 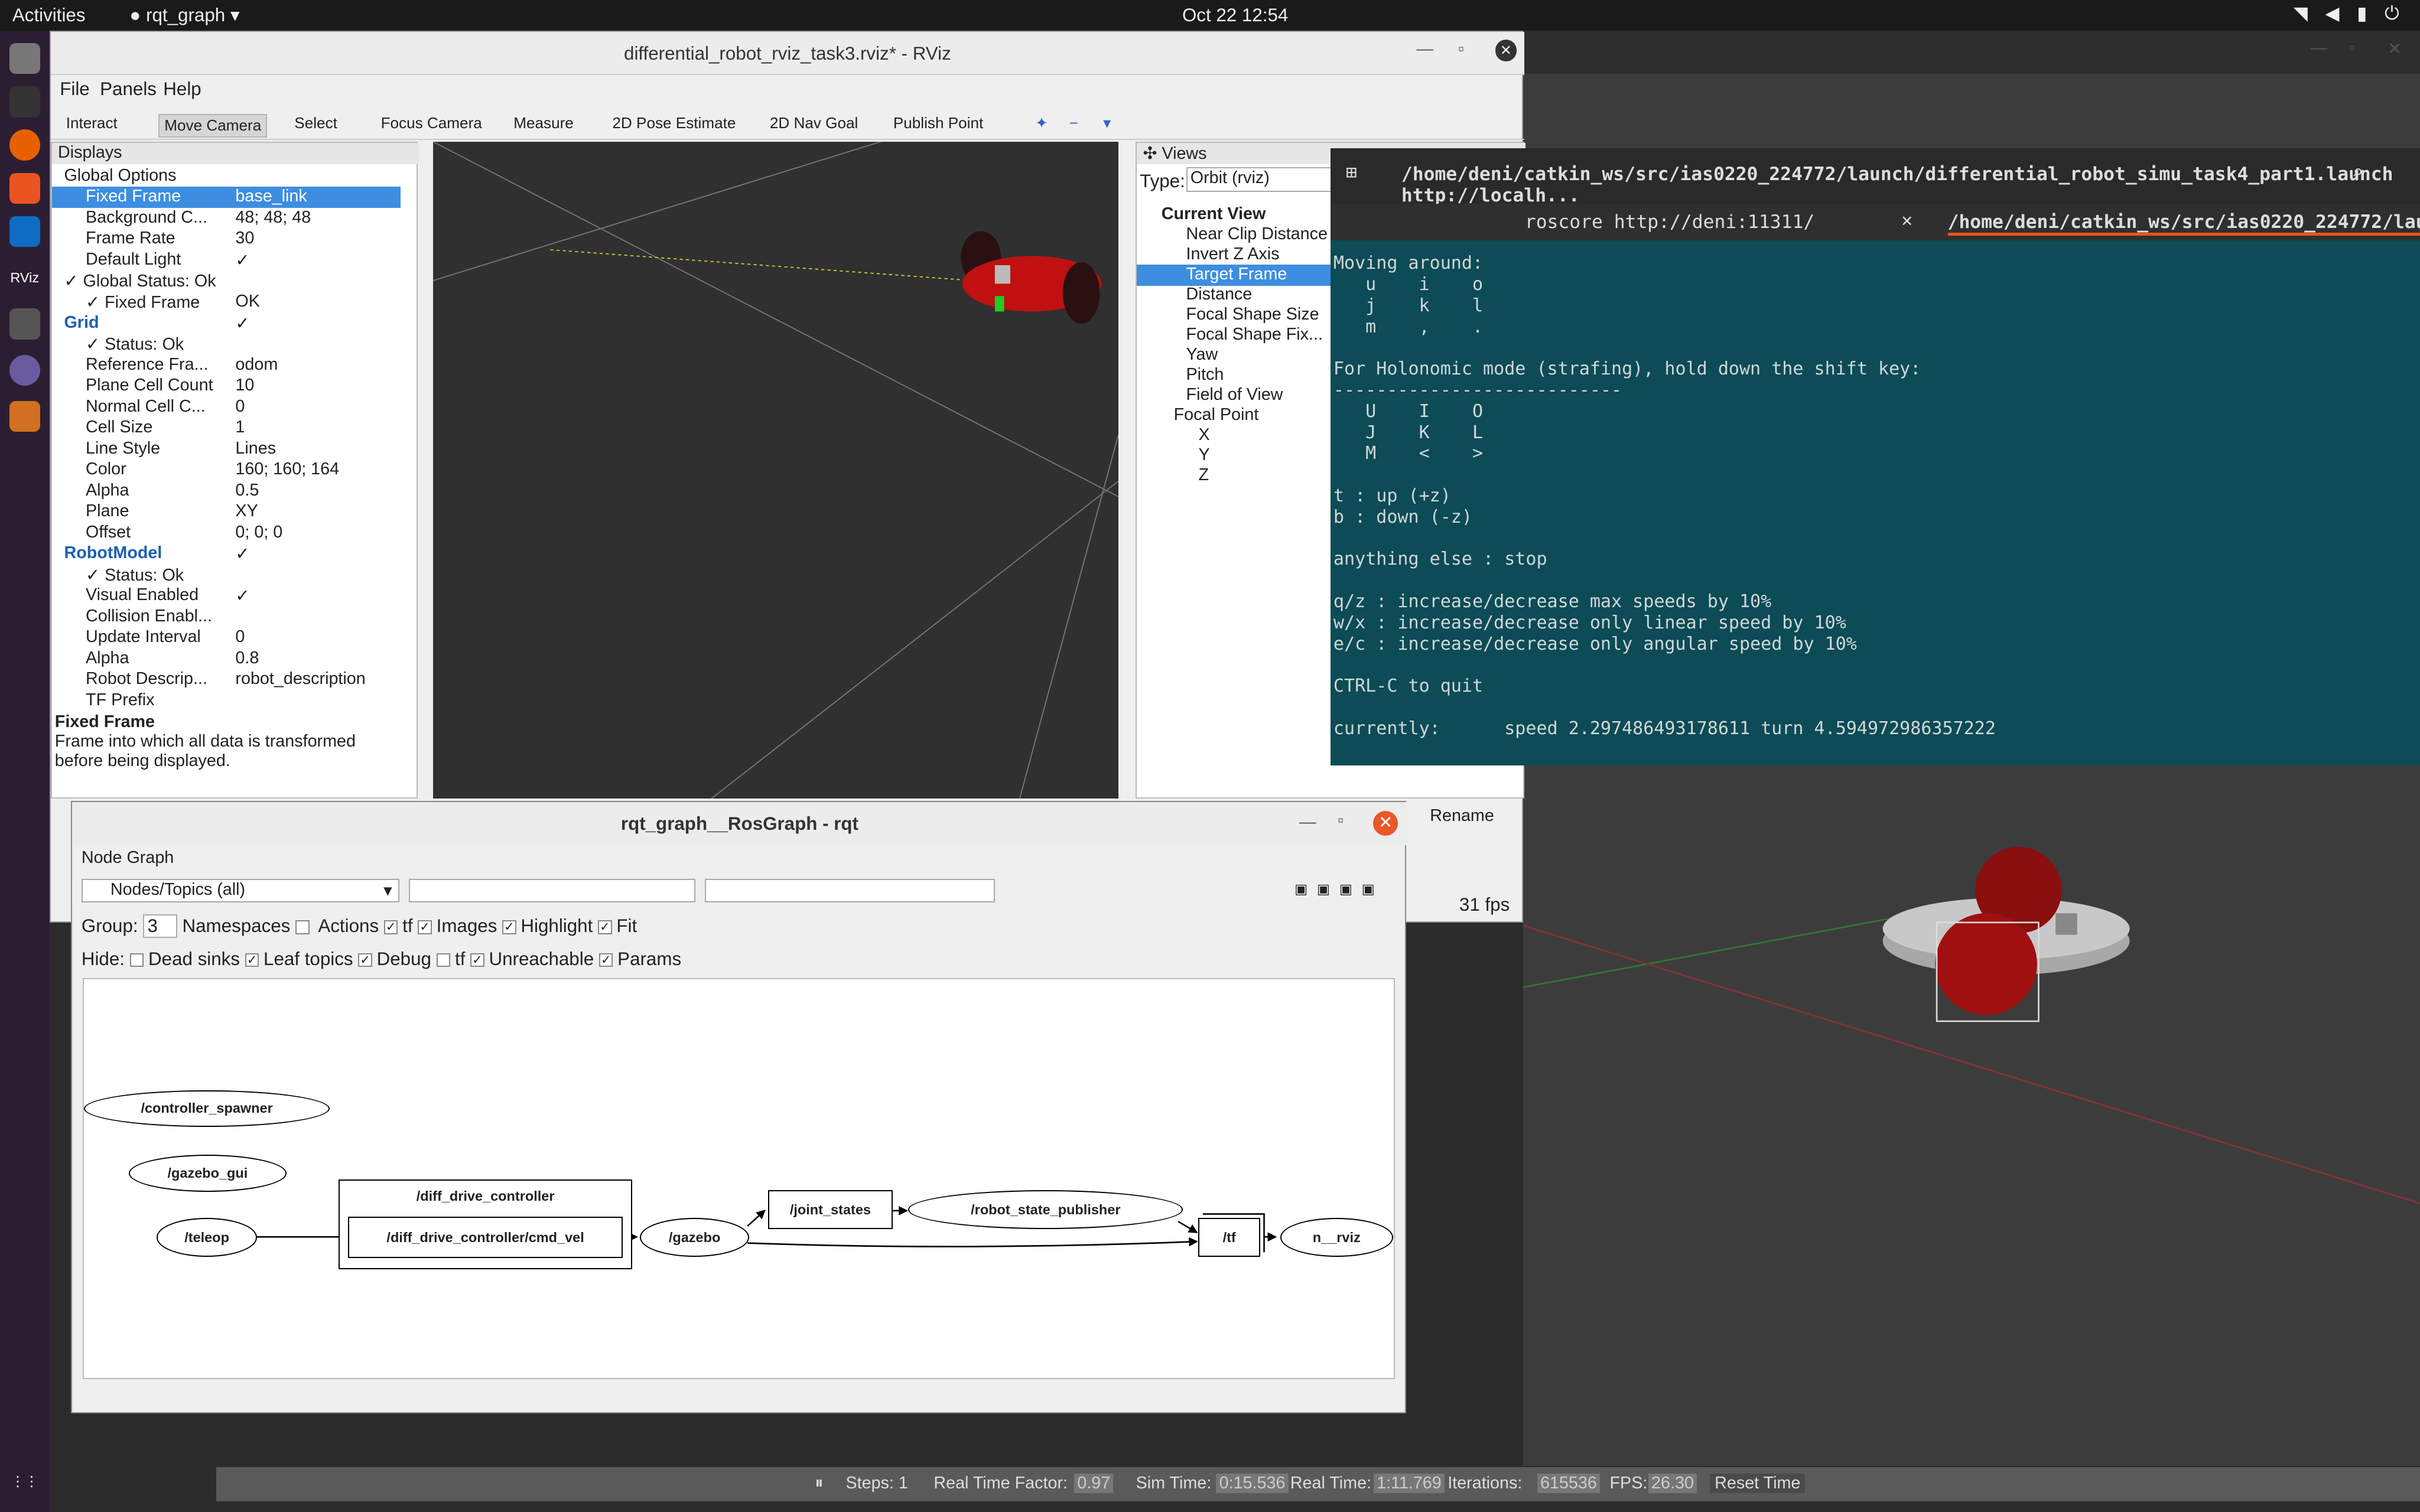 What do you see at coordinates (876, 1483) in the screenshot?
I see `steps-control: Steps: 1` at bounding box center [876, 1483].